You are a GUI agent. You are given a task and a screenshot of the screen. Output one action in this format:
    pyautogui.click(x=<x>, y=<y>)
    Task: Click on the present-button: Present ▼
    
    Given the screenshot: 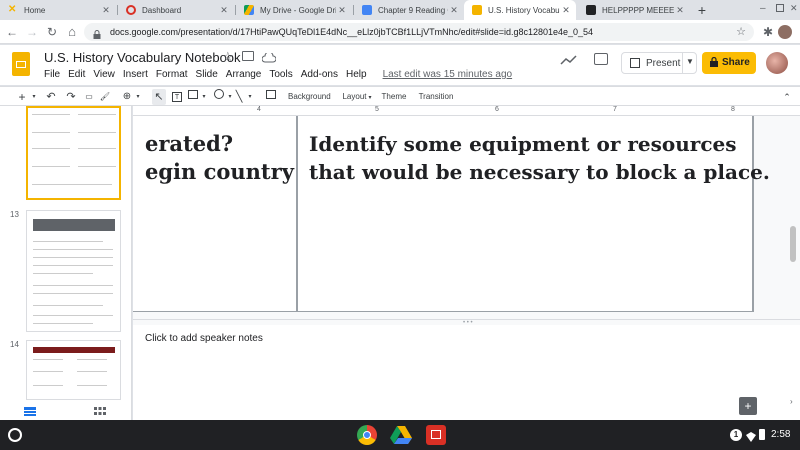 What is the action you would take?
    pyautogui.click(x=659, y=63)
    